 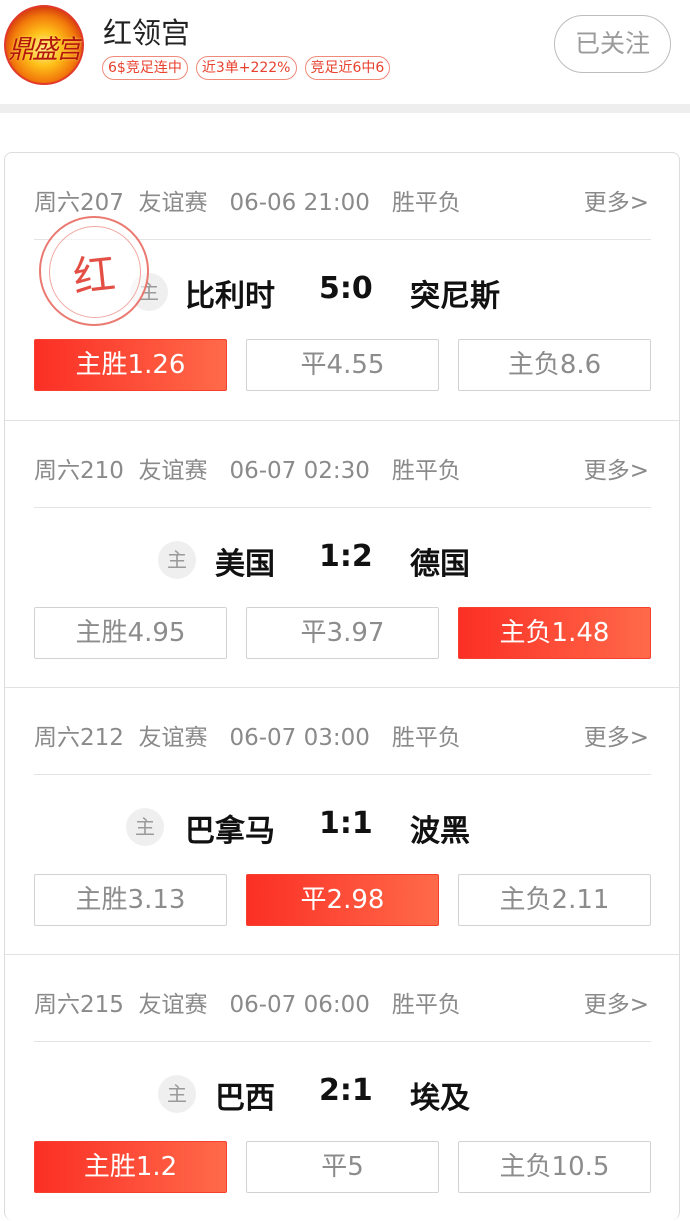 I want to click on odds-row: 主胜3.13 平2.98 主负2.11, so click(x=342, y=900).